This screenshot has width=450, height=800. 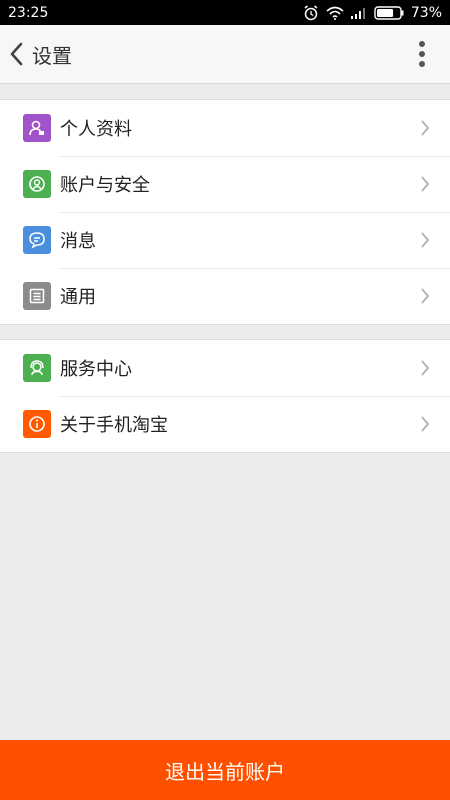 I want to click on status-time: 23:25, so click(x=28, y=12).